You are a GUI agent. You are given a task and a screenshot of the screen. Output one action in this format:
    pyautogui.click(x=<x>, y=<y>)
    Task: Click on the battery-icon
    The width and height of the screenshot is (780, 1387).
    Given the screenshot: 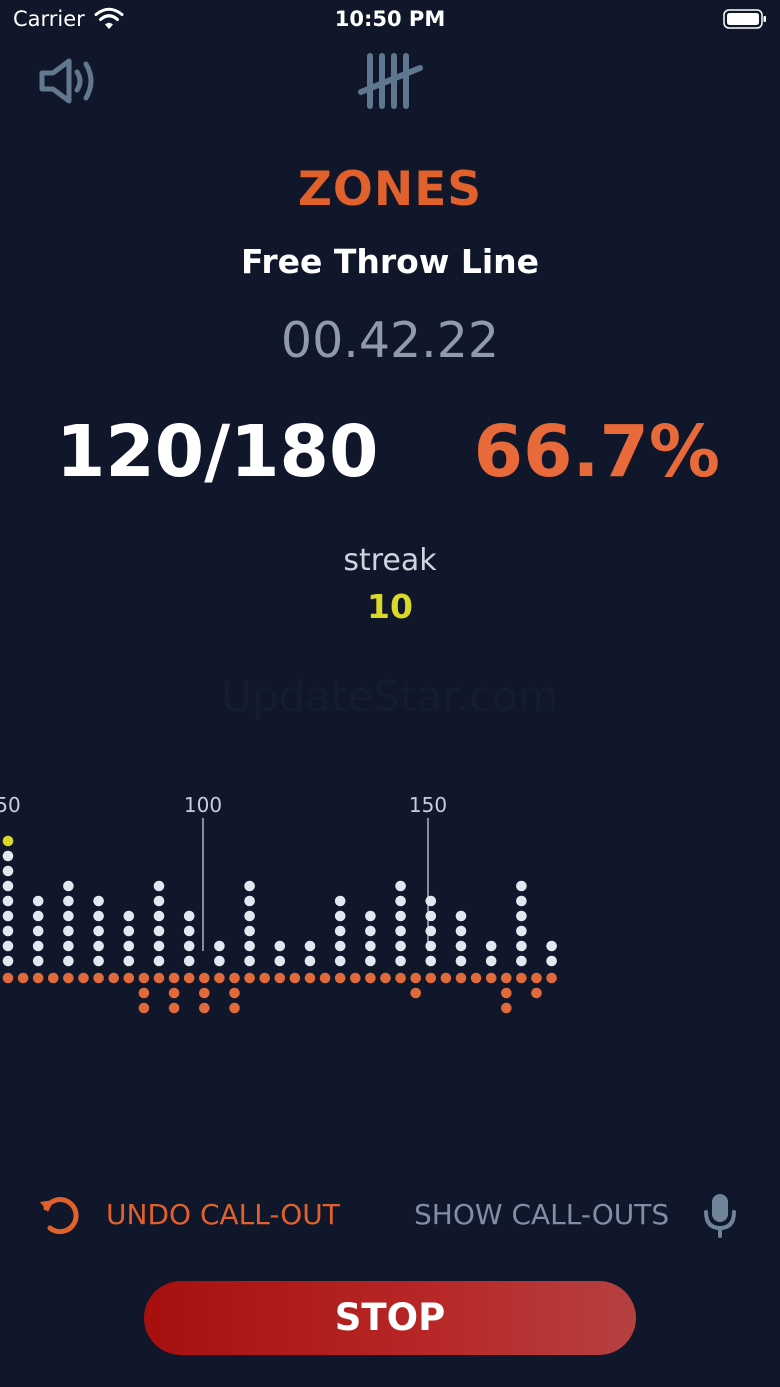 What is the action you would take?
    pyautogui.click(x=744, y=19)
    